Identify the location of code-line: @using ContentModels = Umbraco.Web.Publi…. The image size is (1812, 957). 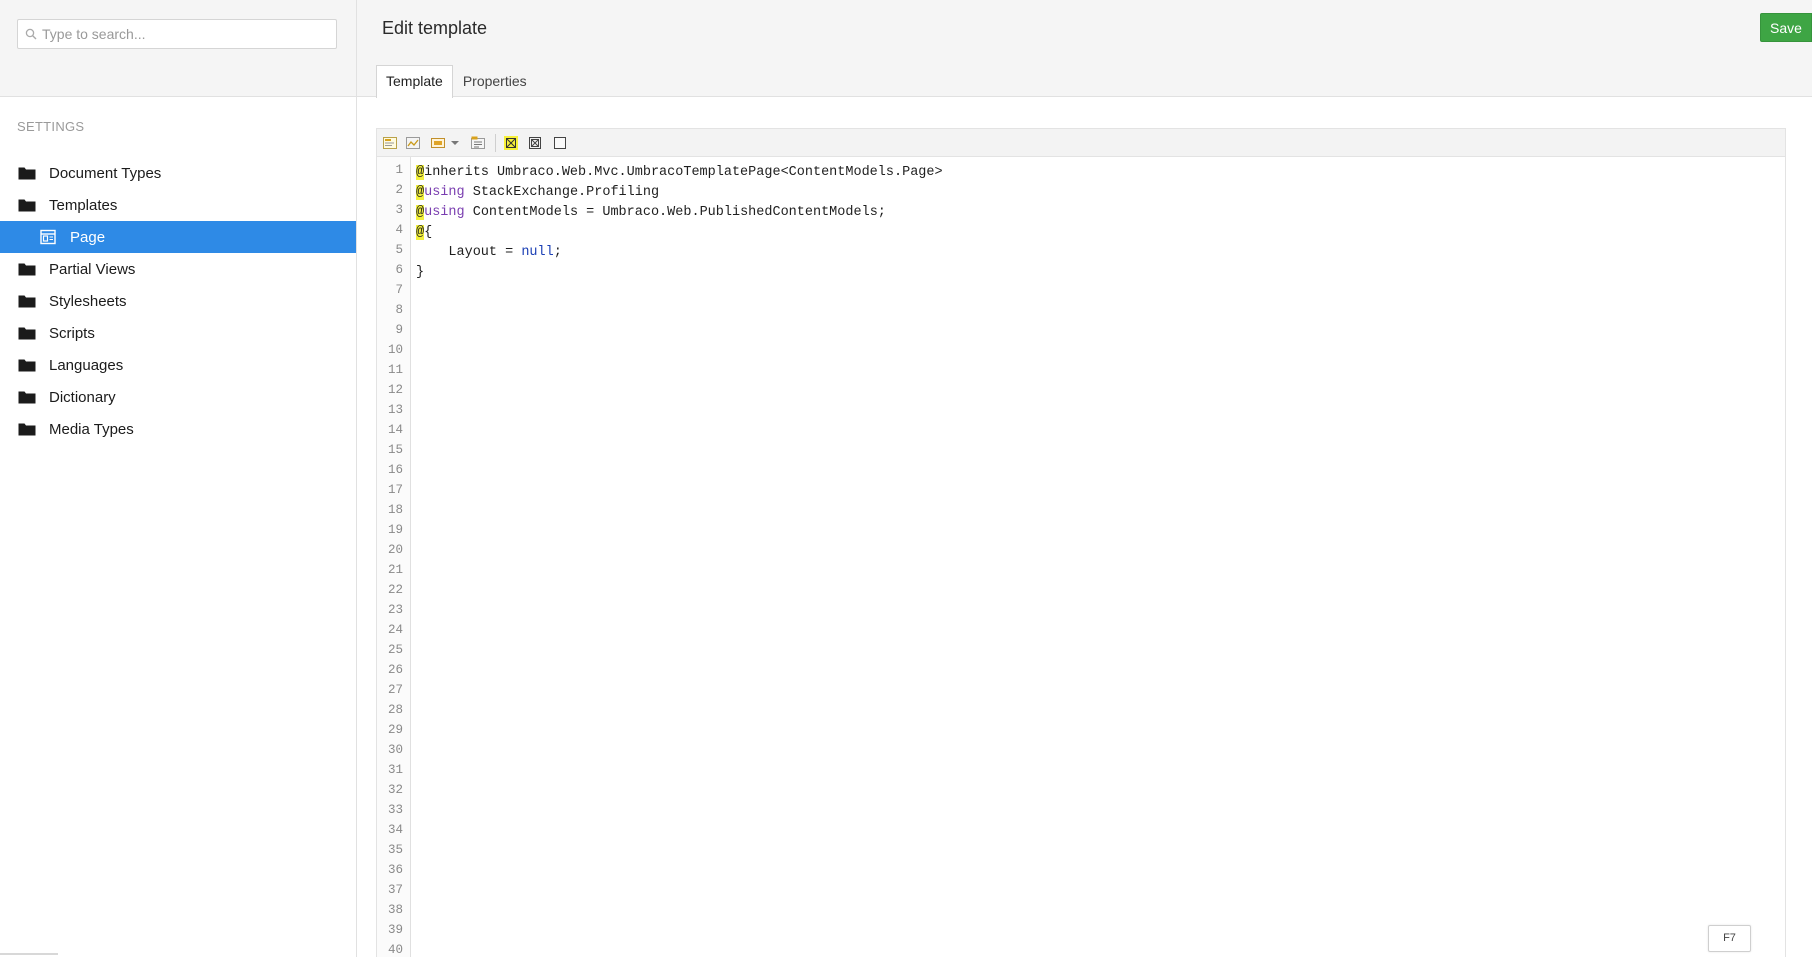
(651, 213).